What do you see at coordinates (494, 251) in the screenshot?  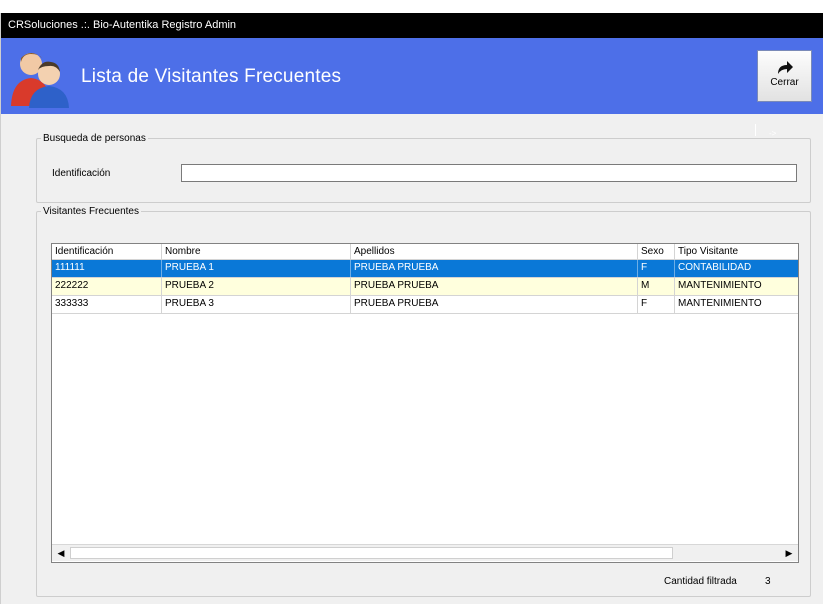 I see `column-header-apellidos: Apellidos` at bounding box center [494, 251].